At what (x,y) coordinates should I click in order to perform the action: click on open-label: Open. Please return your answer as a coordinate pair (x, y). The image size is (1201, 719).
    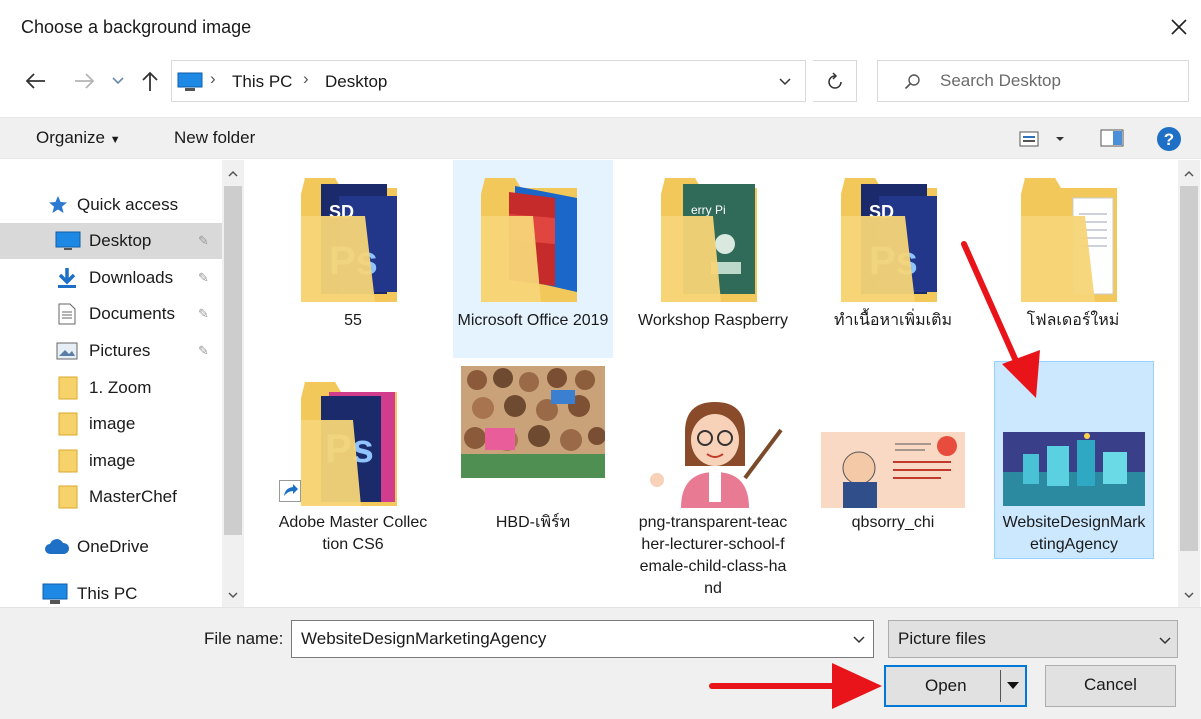
    Looking at the image, I should click on (946, 685).